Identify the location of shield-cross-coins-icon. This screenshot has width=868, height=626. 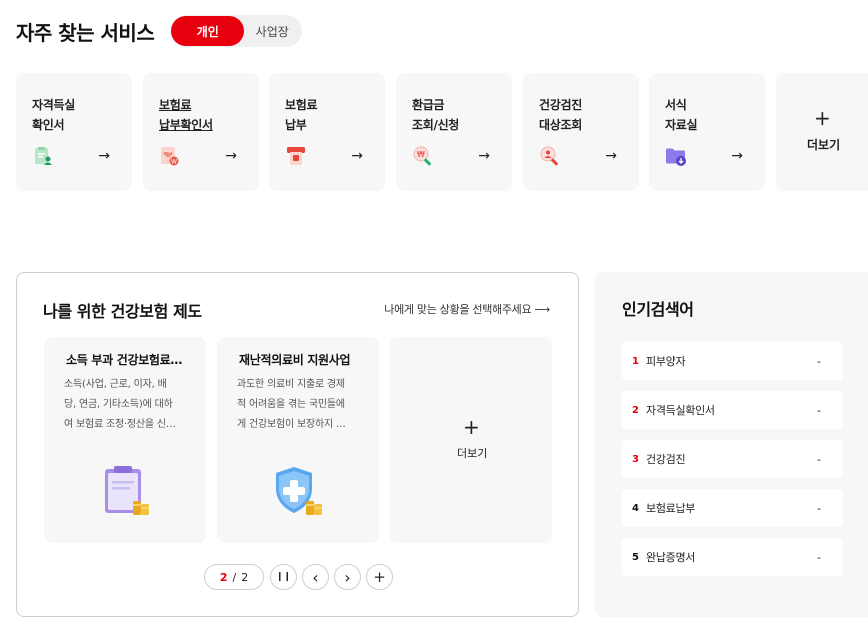
(299, 491).